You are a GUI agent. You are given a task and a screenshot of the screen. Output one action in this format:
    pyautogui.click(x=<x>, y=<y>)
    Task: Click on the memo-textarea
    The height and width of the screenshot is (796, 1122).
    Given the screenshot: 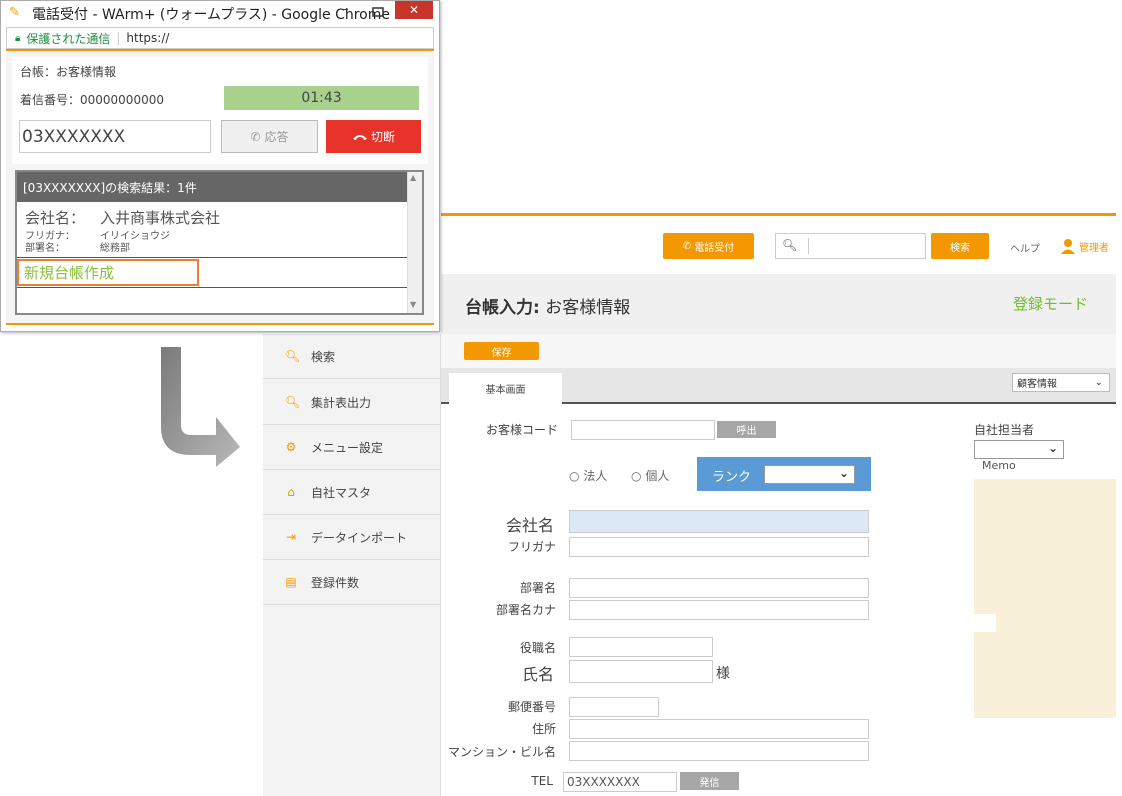 What is the action you would take?
    pyautogui.click(x=1045, y=598)
    